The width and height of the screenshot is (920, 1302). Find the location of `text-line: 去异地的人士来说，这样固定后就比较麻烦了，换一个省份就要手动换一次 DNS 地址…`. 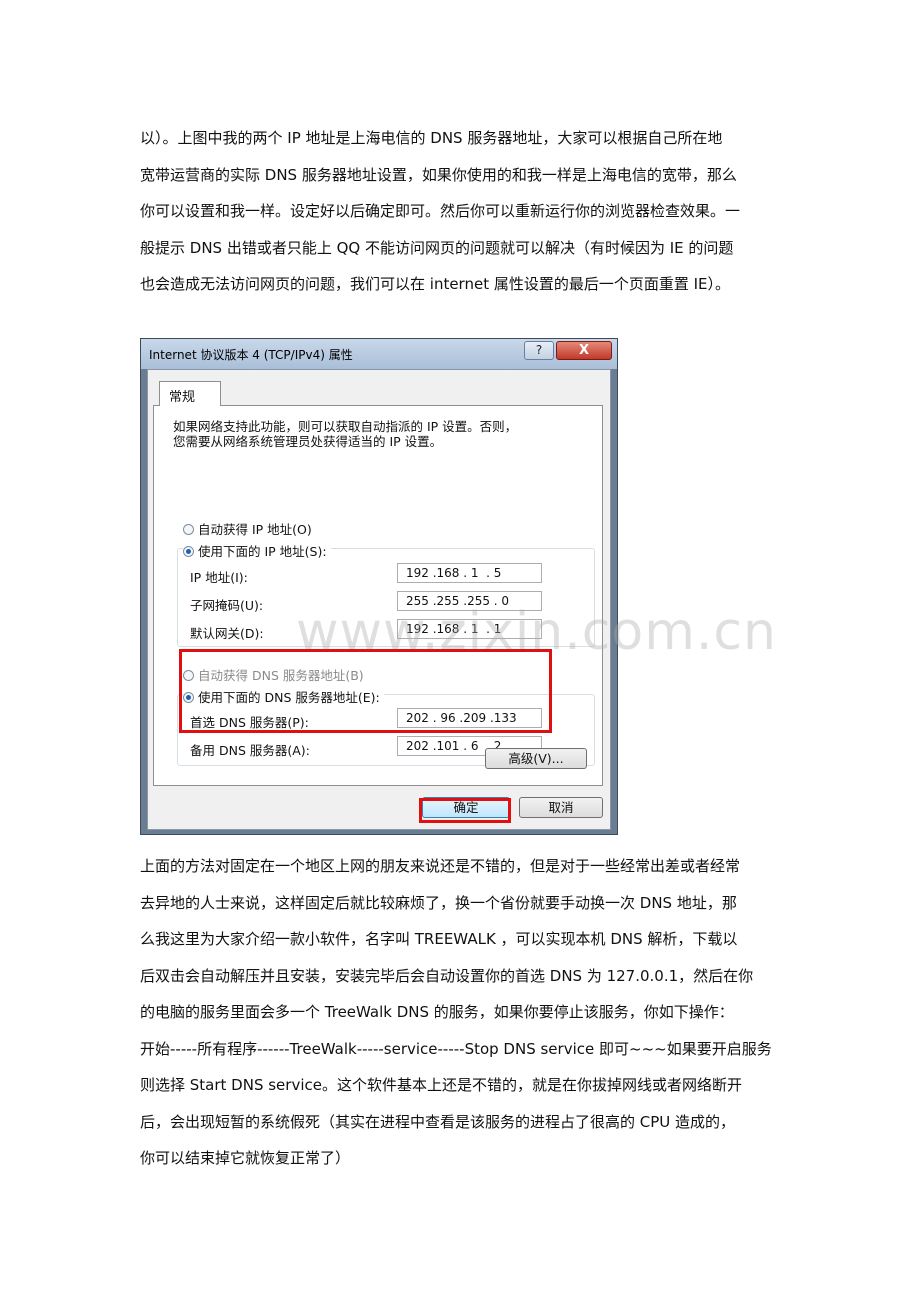

text-line: 去异地的人士来说，这样固定后就比较麻烦了，换一个省份就要手动换一次 DNS 地址… is located at coordinates (438, 902).